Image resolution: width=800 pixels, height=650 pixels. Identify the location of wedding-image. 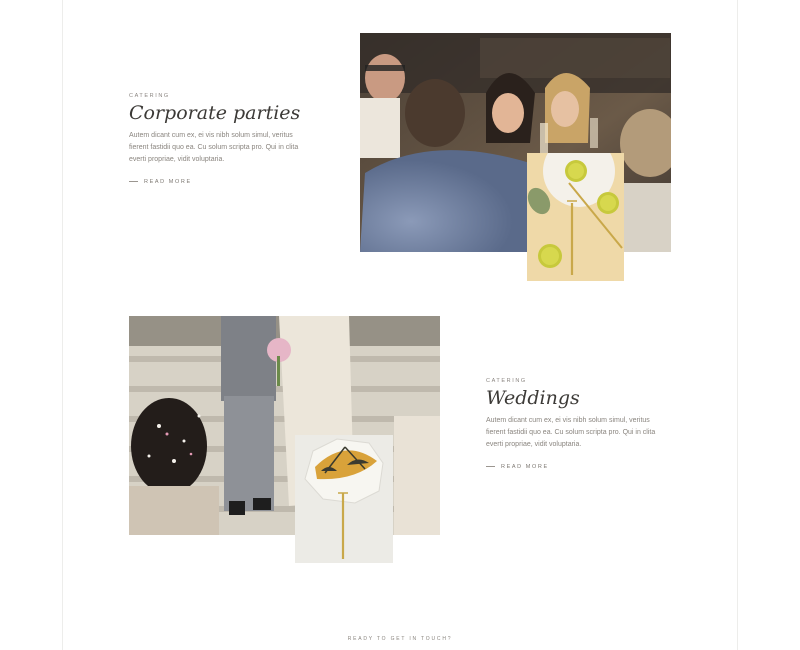
(284, 425).